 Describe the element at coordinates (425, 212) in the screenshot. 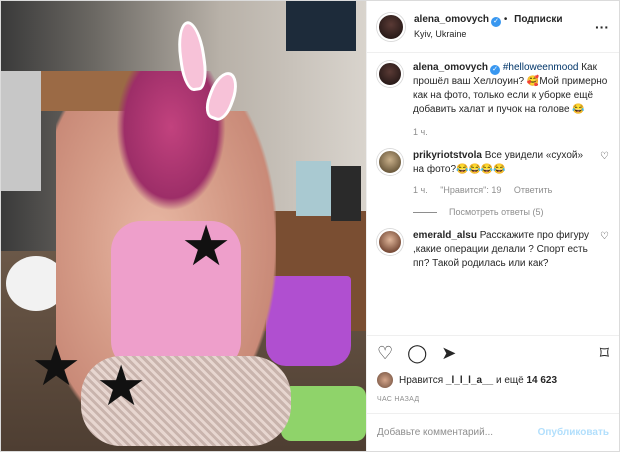

I see `divider` at that location.